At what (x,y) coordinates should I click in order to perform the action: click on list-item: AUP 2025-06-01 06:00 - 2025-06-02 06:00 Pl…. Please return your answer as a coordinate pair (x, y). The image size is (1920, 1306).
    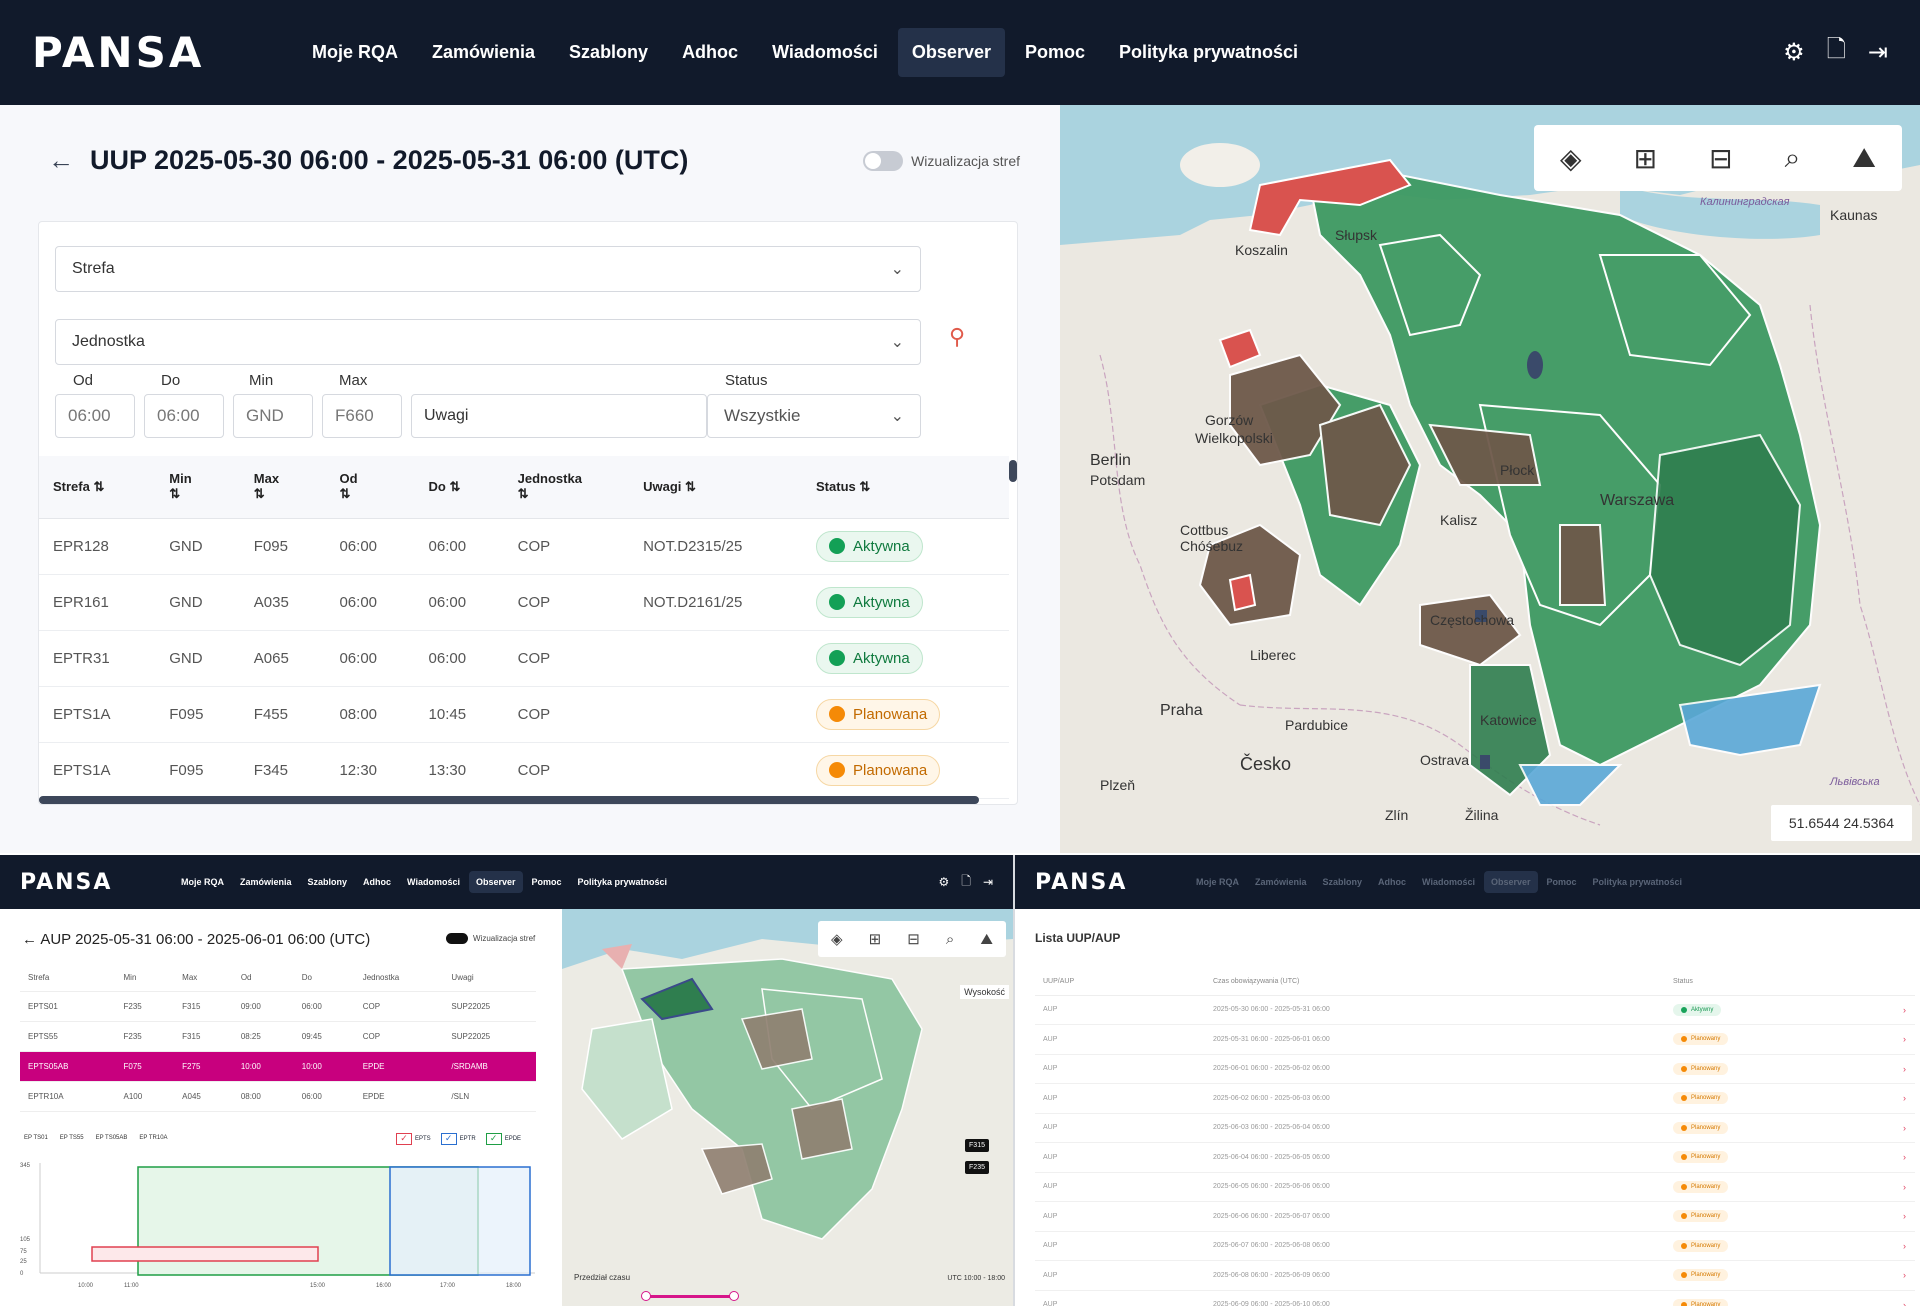
    Looking at the image, I should click on (1475, 1069).